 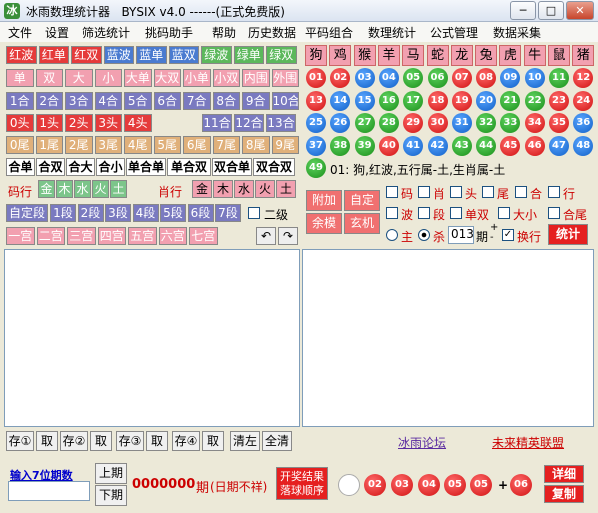 I want to click on number-ball: 06, so click(x=437, y=78).